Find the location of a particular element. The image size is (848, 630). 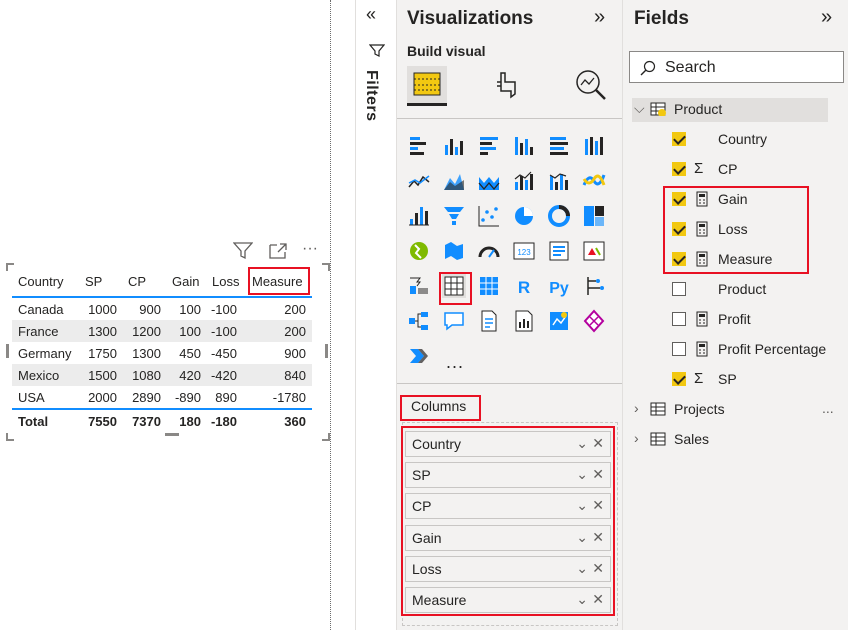

ribbon-chart-icon is located at coordinates (594, 181).